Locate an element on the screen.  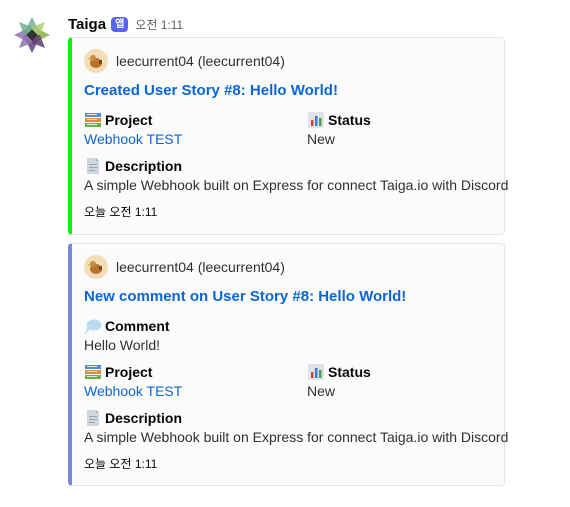
field-comment: Comment Hello World! is located at coordinates (127, 335).